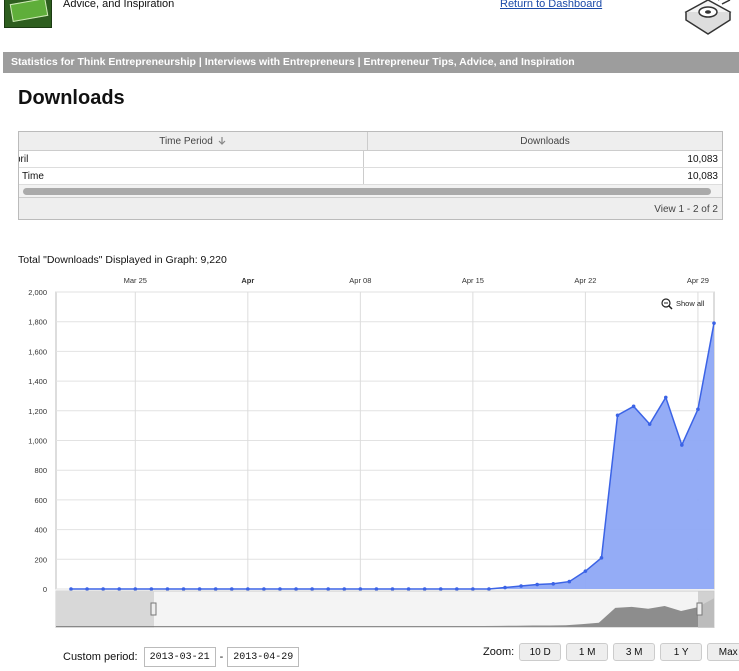  Describe the element at coordinates (370, 159) in the screenshot. I see `table-row: pril 10,083` at that location.